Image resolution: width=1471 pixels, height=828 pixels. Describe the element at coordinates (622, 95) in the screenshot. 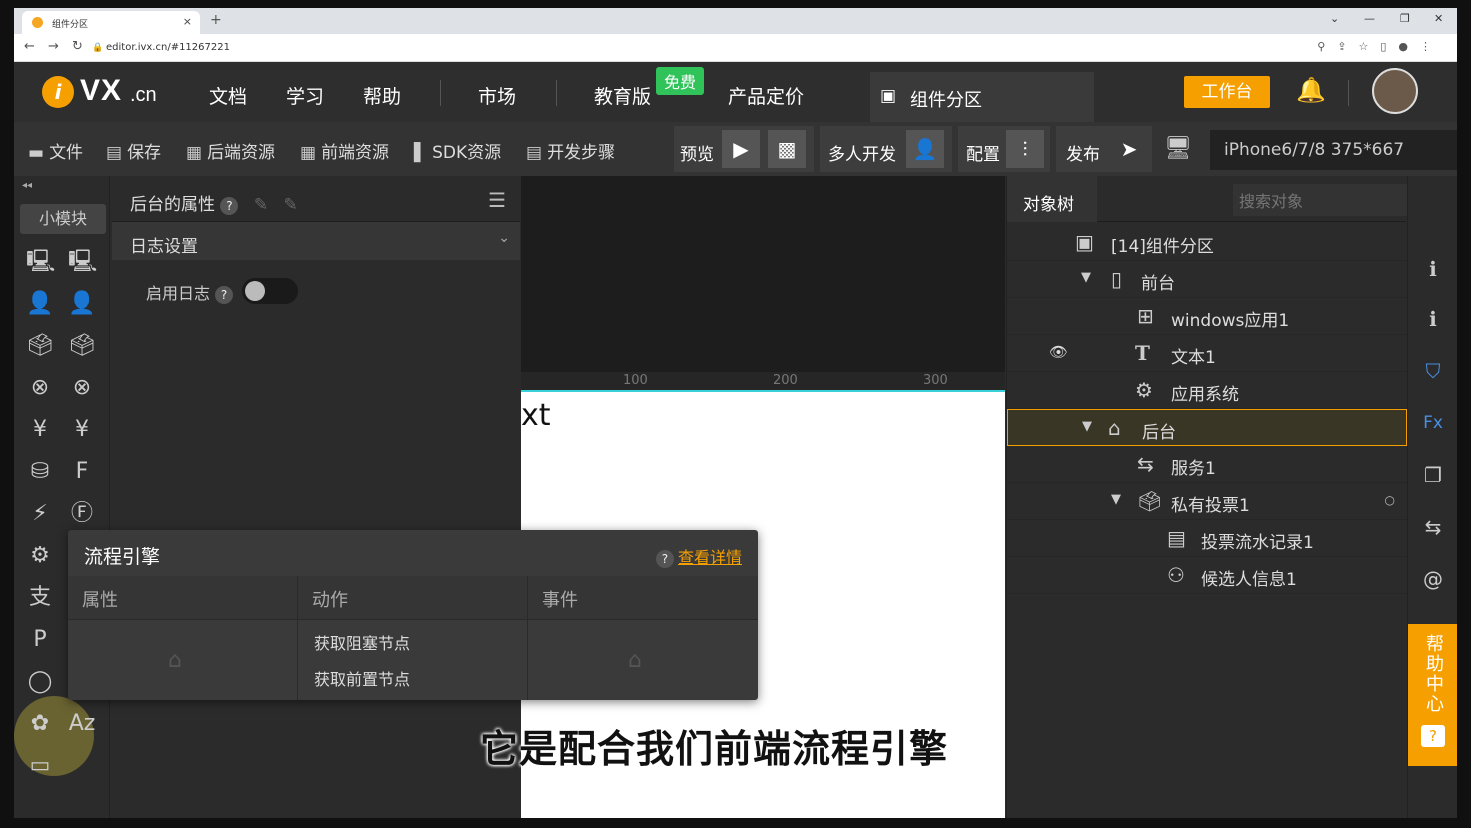

I see `nav-education: 教育版` at that location.